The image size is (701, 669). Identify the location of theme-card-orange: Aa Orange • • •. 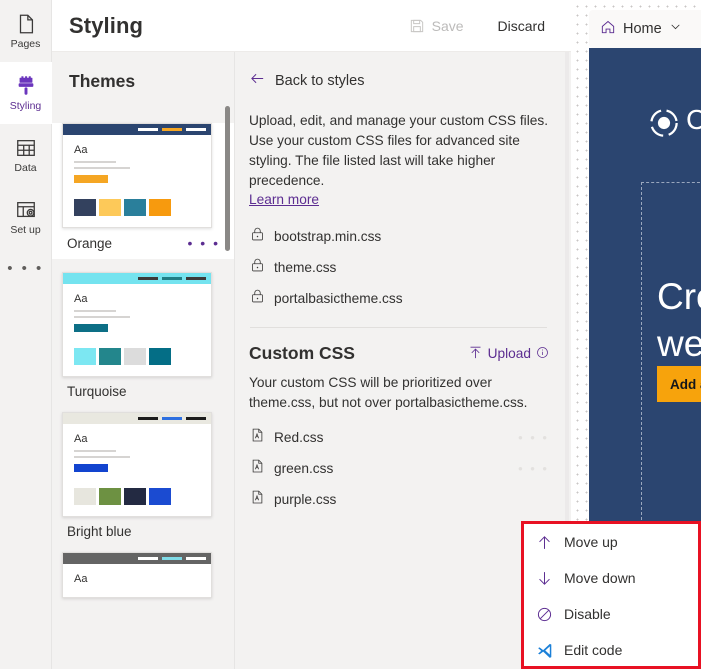
(143, 191).